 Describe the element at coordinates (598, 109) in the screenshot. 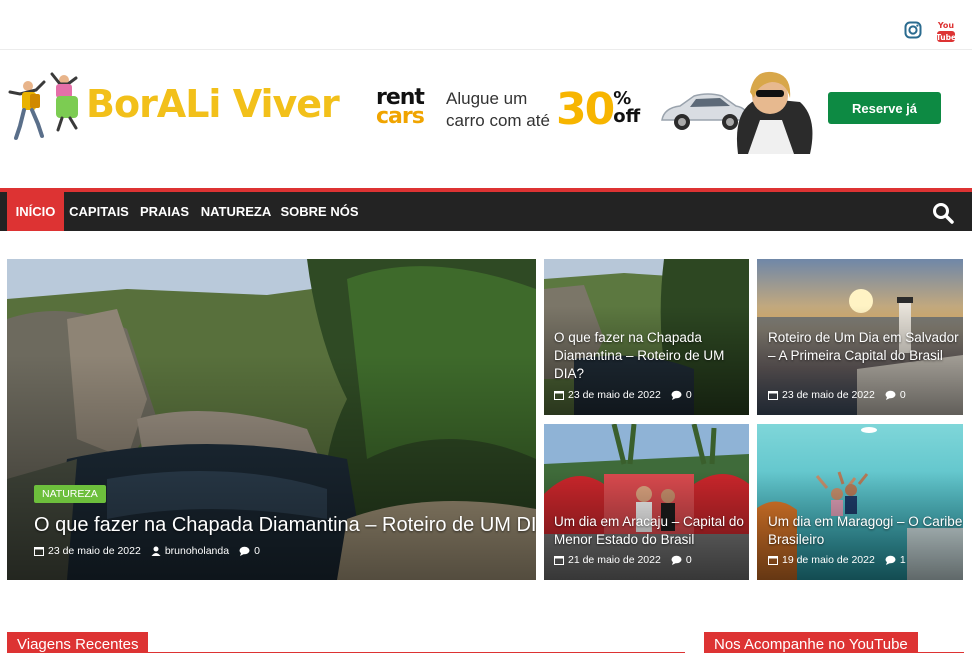

I see `banner-discount: 30% off` at that location.